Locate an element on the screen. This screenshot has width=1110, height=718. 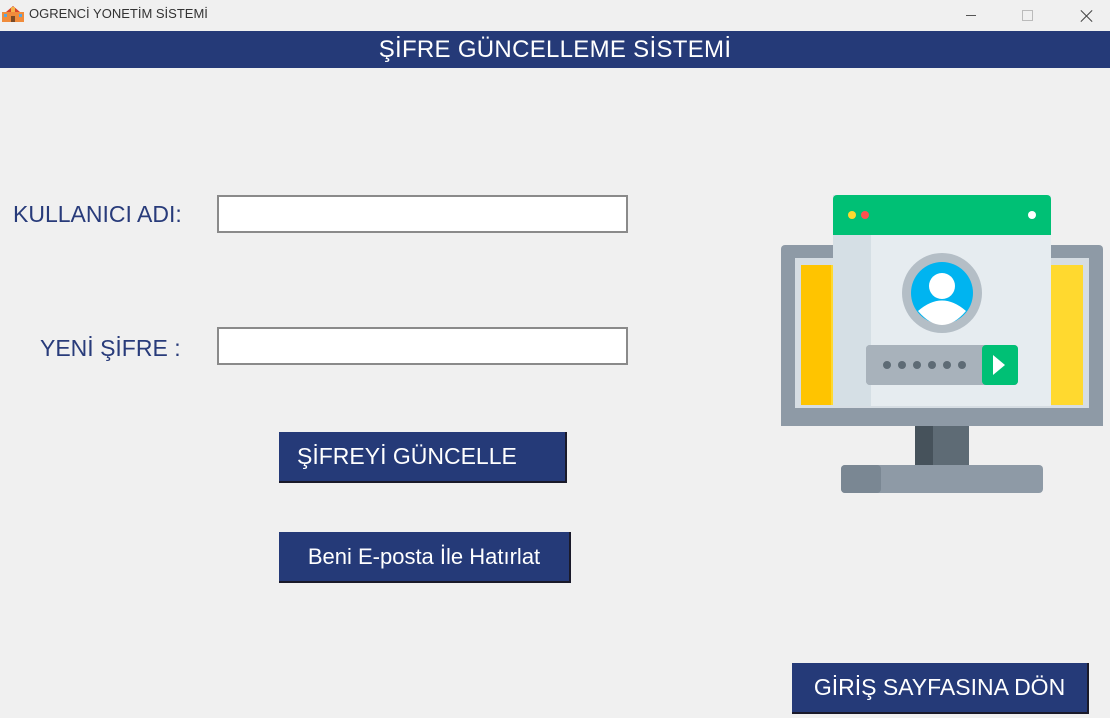
close-button is located at coordinates (1086, 15).